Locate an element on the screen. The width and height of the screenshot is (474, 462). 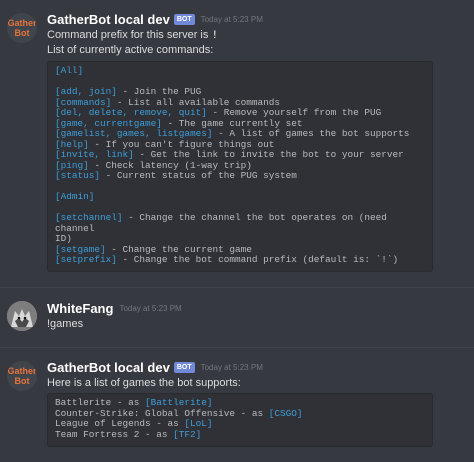
message-whitefang: WhiteFang Today at 5:23 PM !games is located at coordinates (237, 319).